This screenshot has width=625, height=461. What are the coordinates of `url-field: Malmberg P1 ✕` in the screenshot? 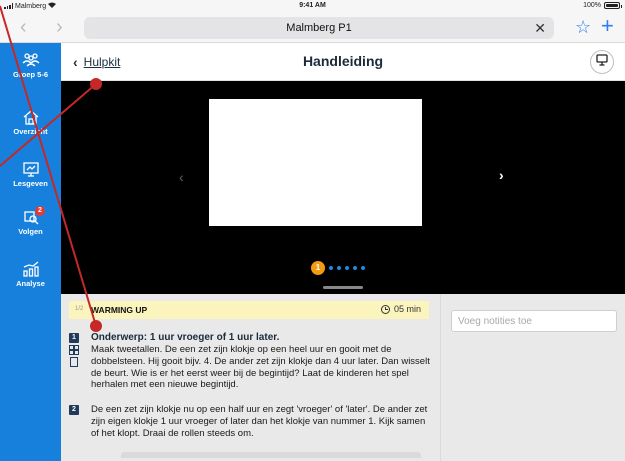 It's located at (319, 28).